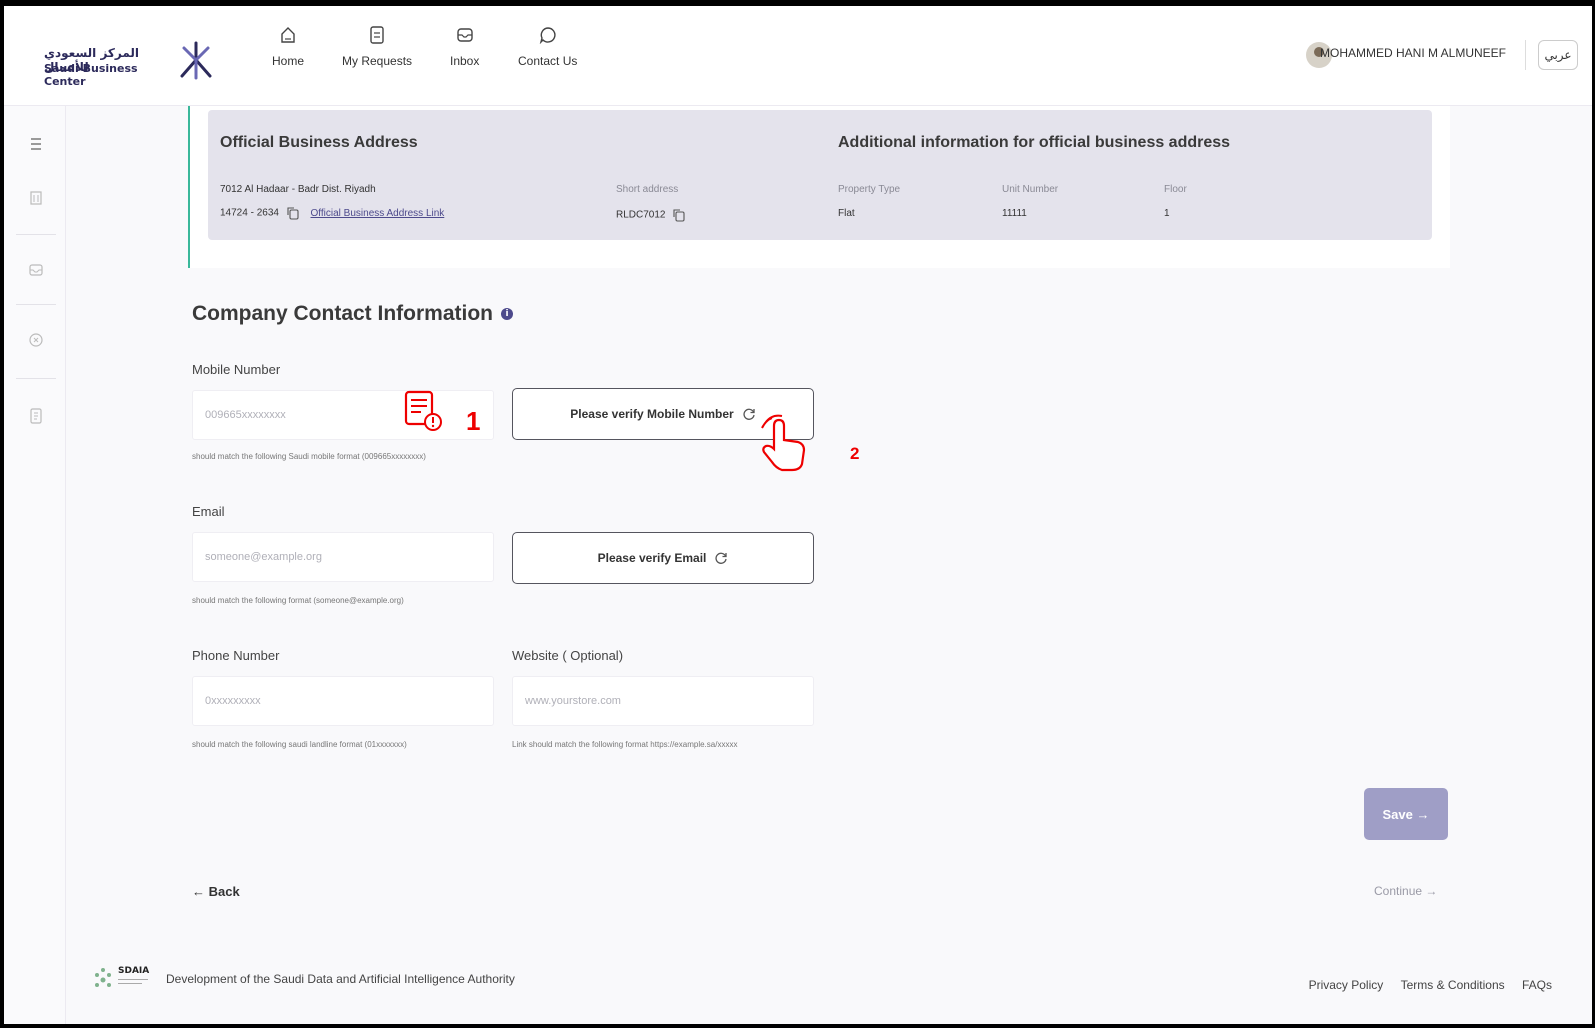 The height and width of the screenshot is (1028, 1595). Describe the element at coordinates (1346, 985) in the screenshot. I see `privacy-policy-link: Privacy Policy` at that location.